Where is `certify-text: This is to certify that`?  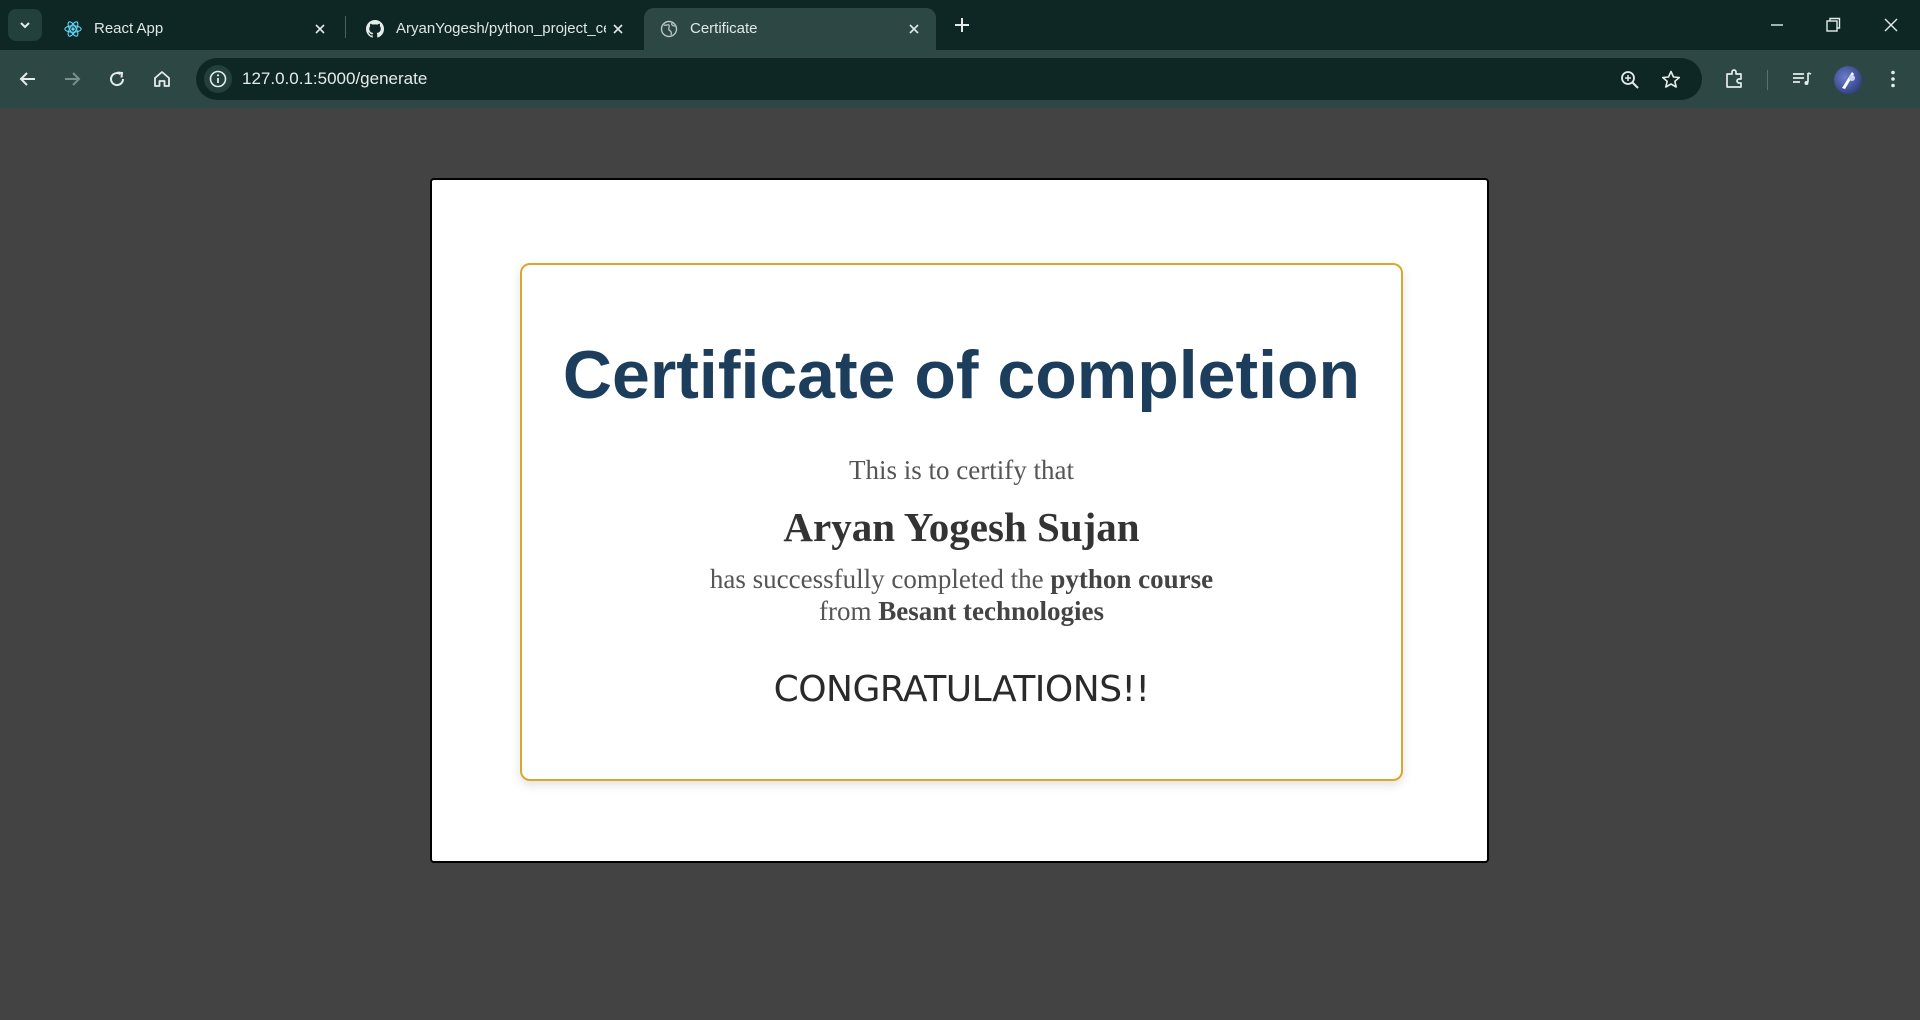
certify-text: This is to certify that is located at coordinates (961, 470).